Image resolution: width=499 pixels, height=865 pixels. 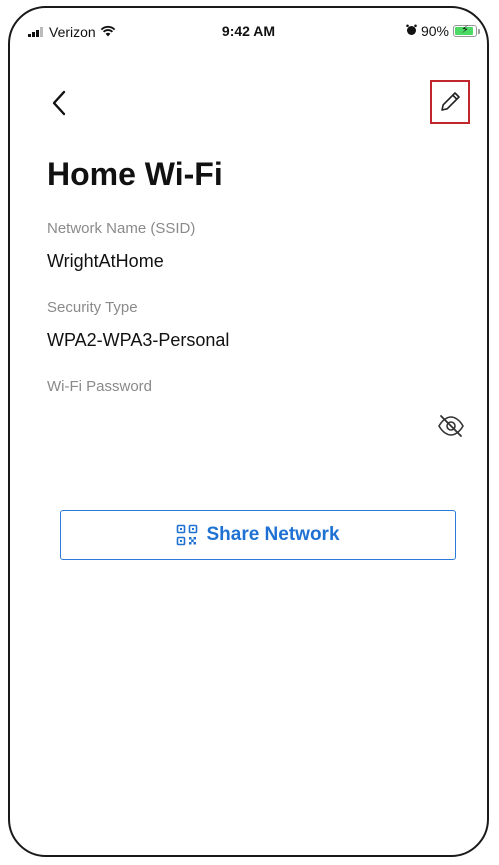 I want to click on security-type-label: Security Type, so click(x=92, y=307).